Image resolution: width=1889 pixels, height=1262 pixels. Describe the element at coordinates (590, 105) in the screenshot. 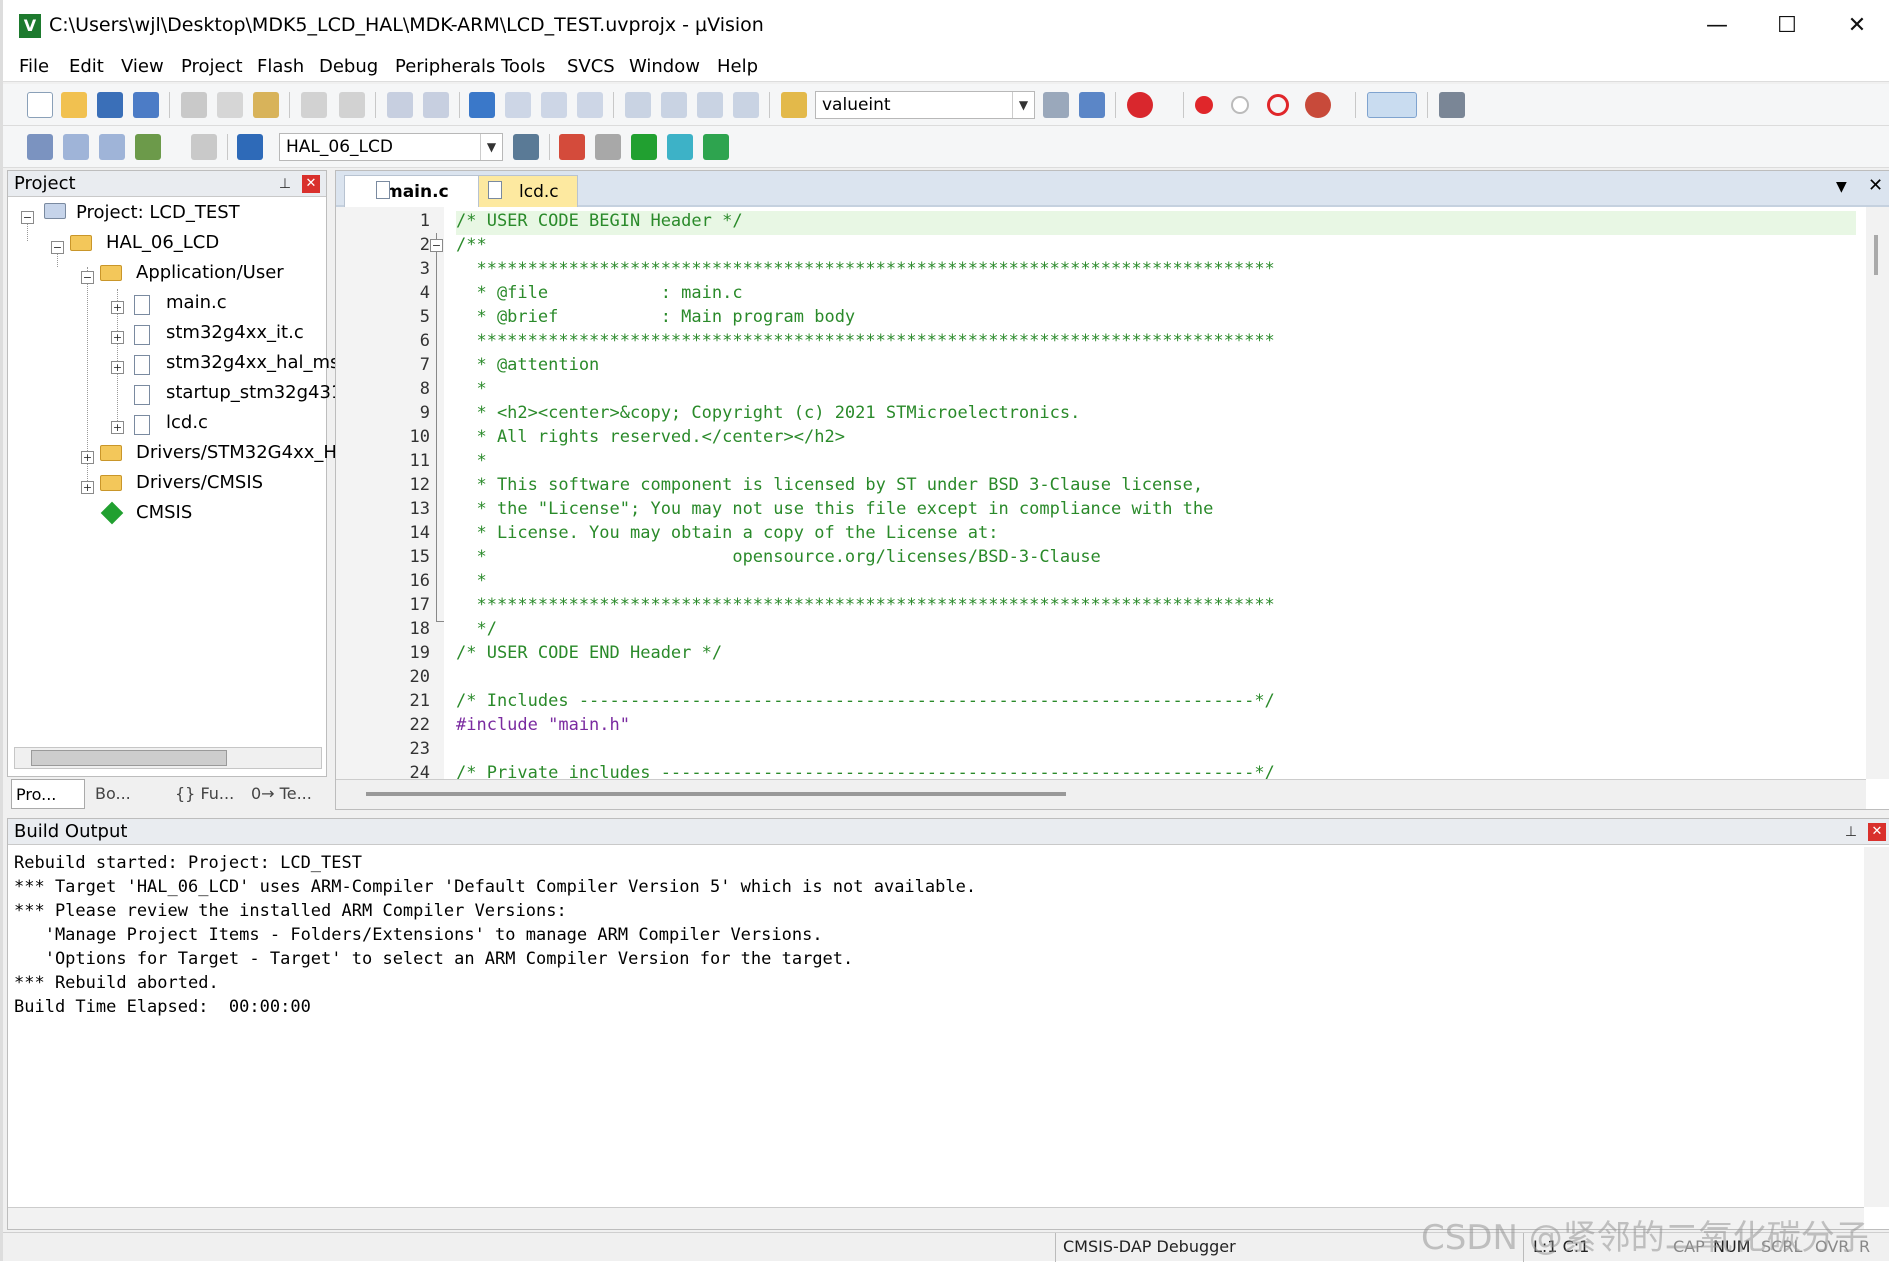

I see `clear-bookmarks-icon` at that location.